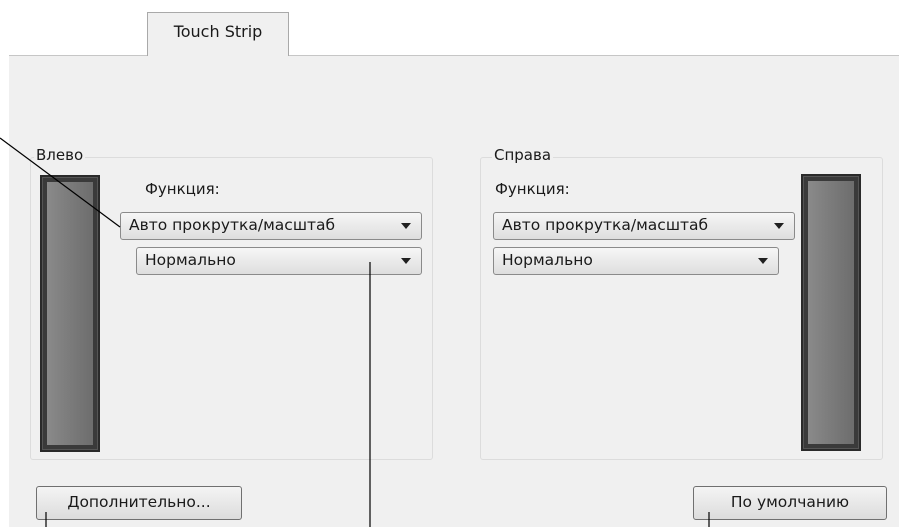 This screenshot has height=527, width=899. I want to click on callout-line-left-function, so click(60, 182).